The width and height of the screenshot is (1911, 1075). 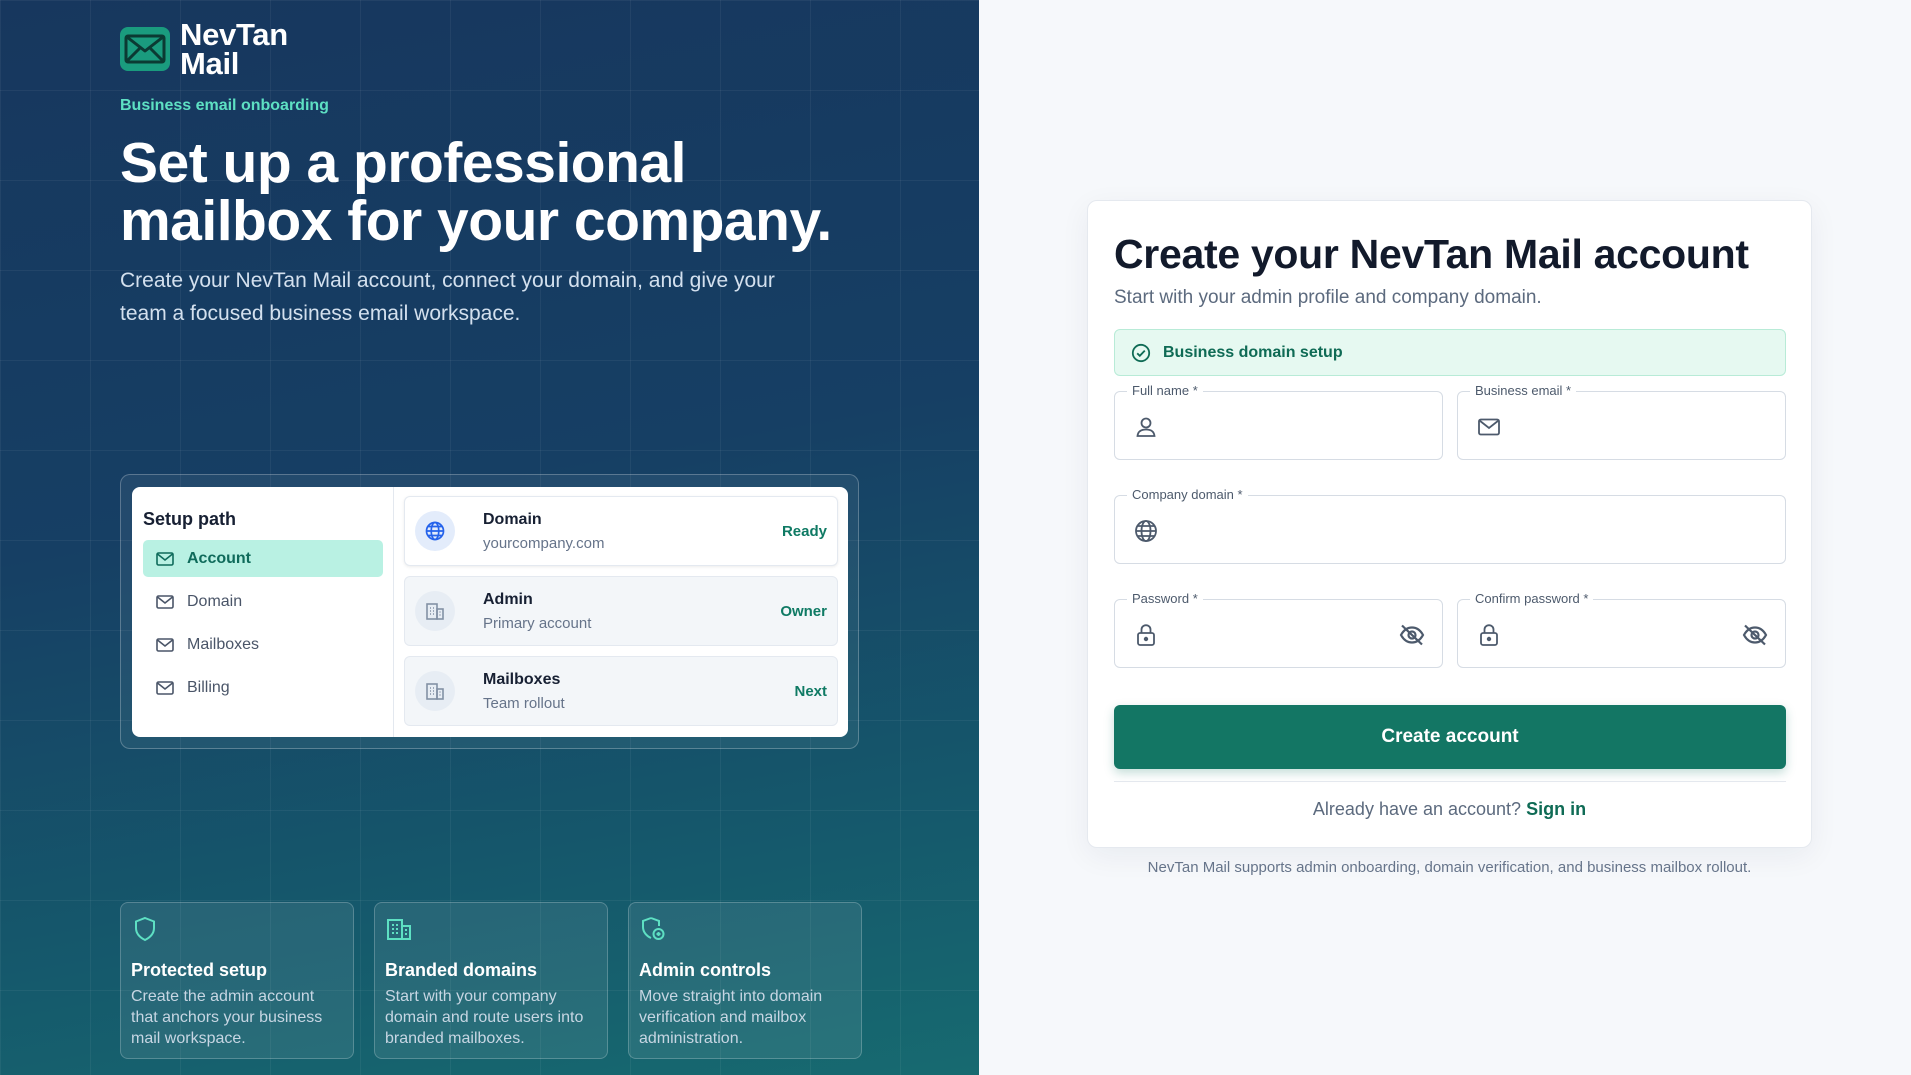 I want to click on setup-path-heading: Setup path, so click(x=189, y=519).